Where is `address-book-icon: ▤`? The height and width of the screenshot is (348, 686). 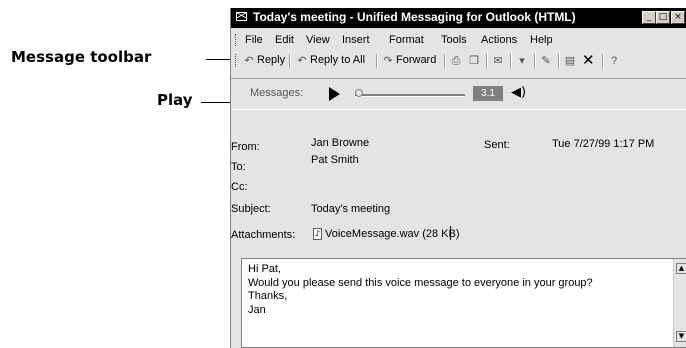
address-book-icon: ▤ is located at coordinates (570, 61).